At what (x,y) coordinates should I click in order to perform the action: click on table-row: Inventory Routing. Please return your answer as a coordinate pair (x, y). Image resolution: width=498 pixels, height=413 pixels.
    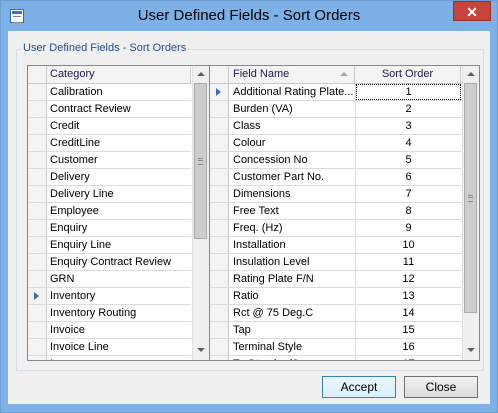
    Looking at the image, I should click on (109, 313).